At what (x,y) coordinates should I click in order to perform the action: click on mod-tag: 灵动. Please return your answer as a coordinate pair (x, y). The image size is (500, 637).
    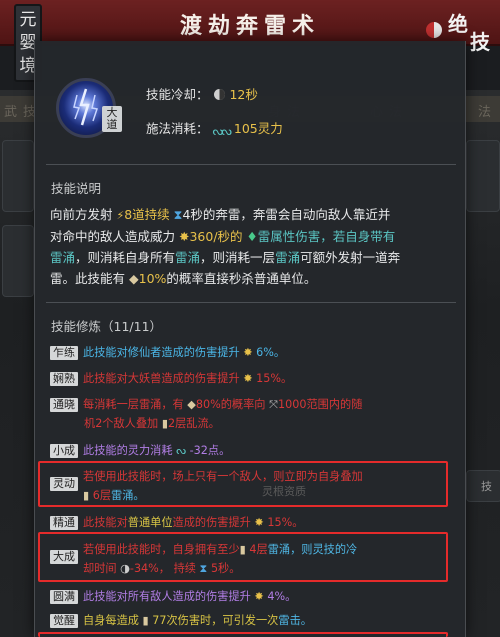
    Looking at the image, I should click on (64, 484).